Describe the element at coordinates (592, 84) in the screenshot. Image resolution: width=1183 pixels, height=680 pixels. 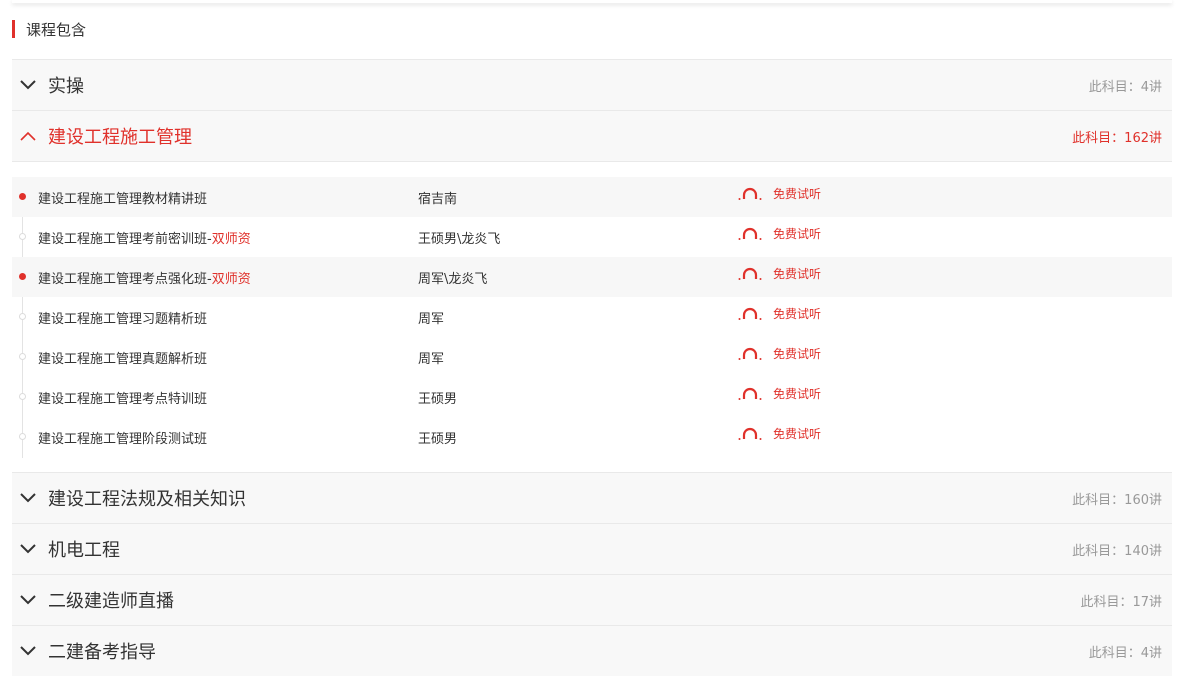
I see `subject-header-shicao: 实操 此科目：4讲` at that location.